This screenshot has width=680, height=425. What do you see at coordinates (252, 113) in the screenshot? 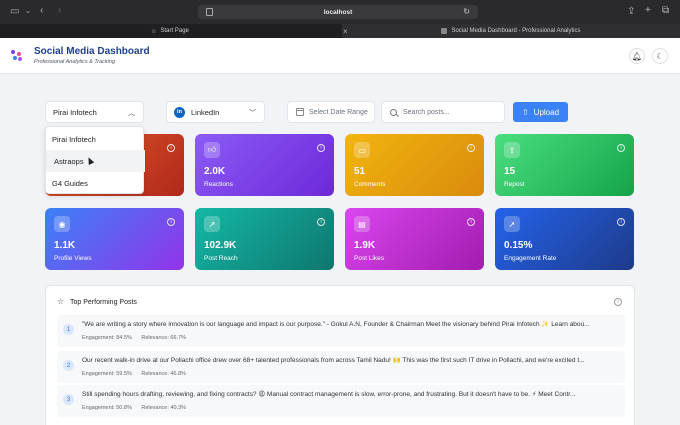
I see `chevron-down-icon: ﹀` at bounding box center [252, 113].